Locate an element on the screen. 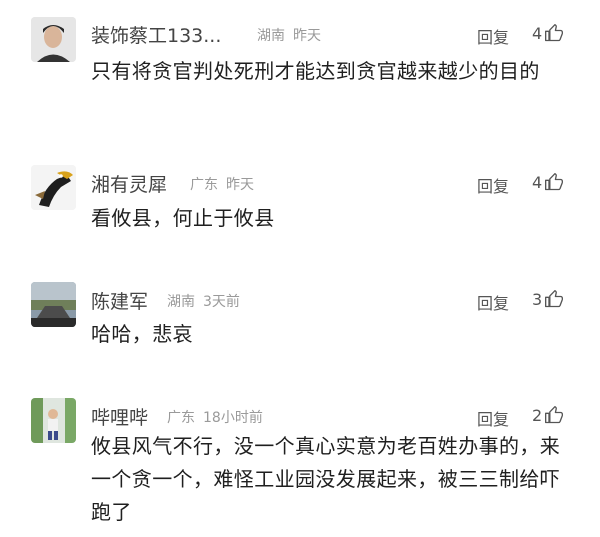  comment-meta: 广东 18小时前 is located at coordinates (219, 417).